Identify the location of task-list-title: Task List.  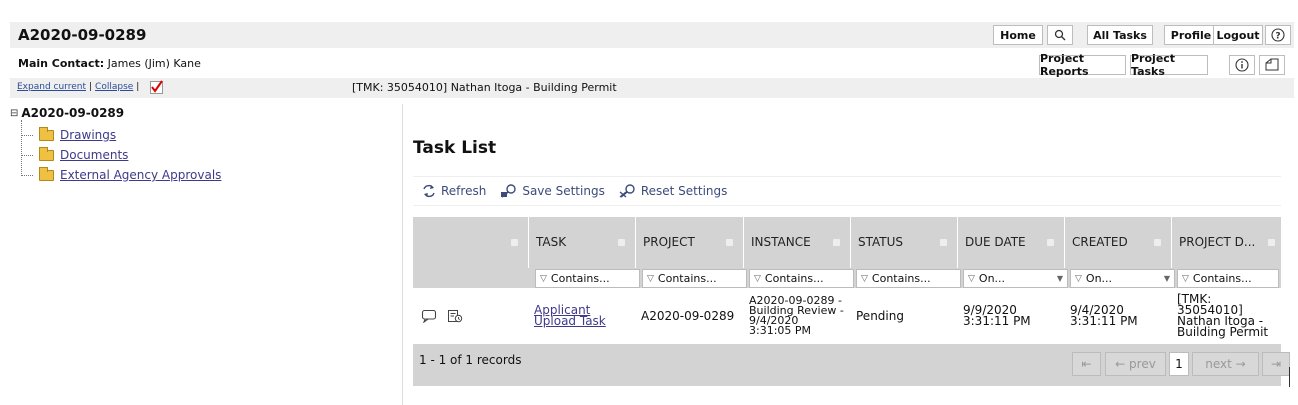
(455, 148).